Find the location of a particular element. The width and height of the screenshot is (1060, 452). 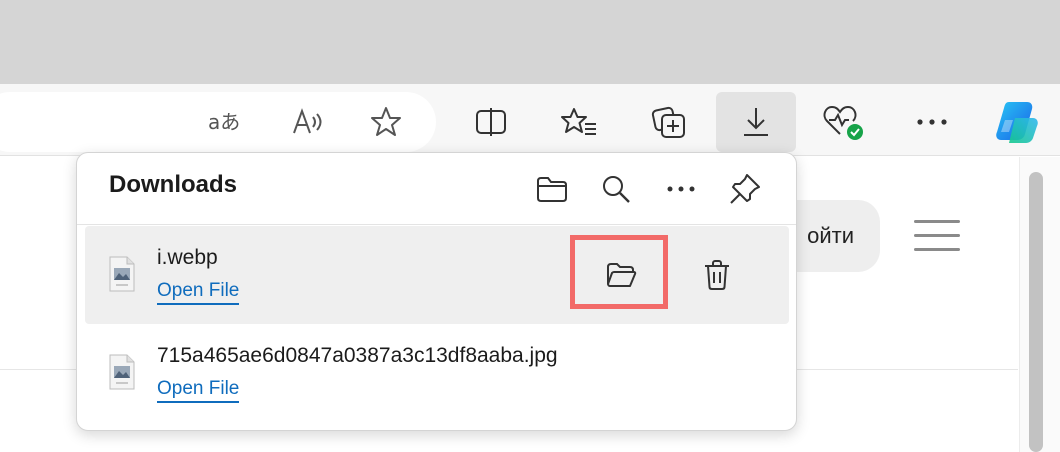

collections-icon is located at coordinates (669, 122).